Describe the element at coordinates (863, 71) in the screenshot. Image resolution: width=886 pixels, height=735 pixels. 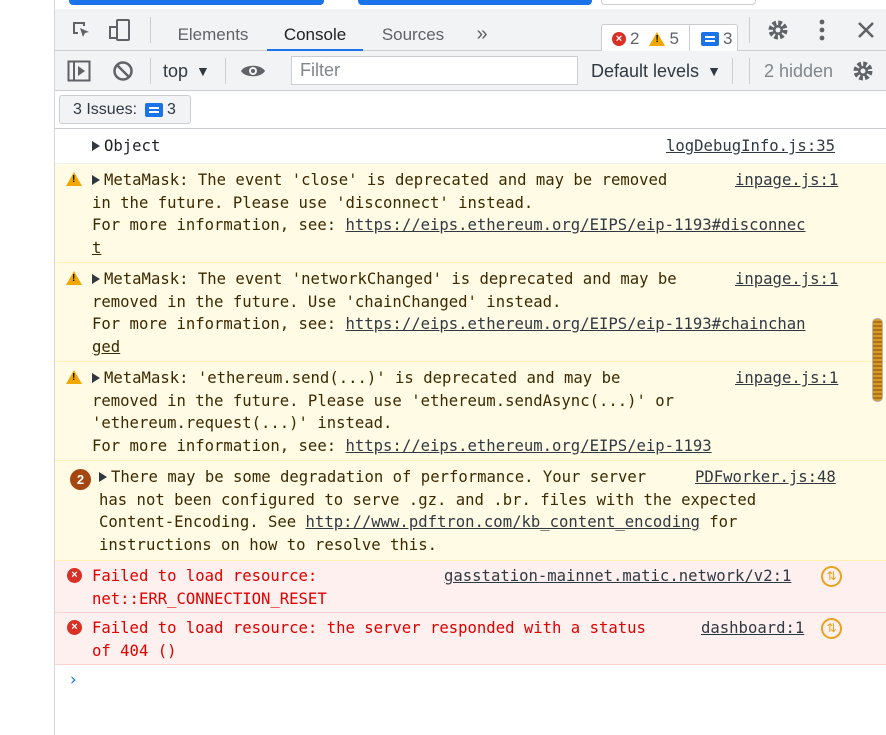
I see `console-settings-gear-icon` at that location.